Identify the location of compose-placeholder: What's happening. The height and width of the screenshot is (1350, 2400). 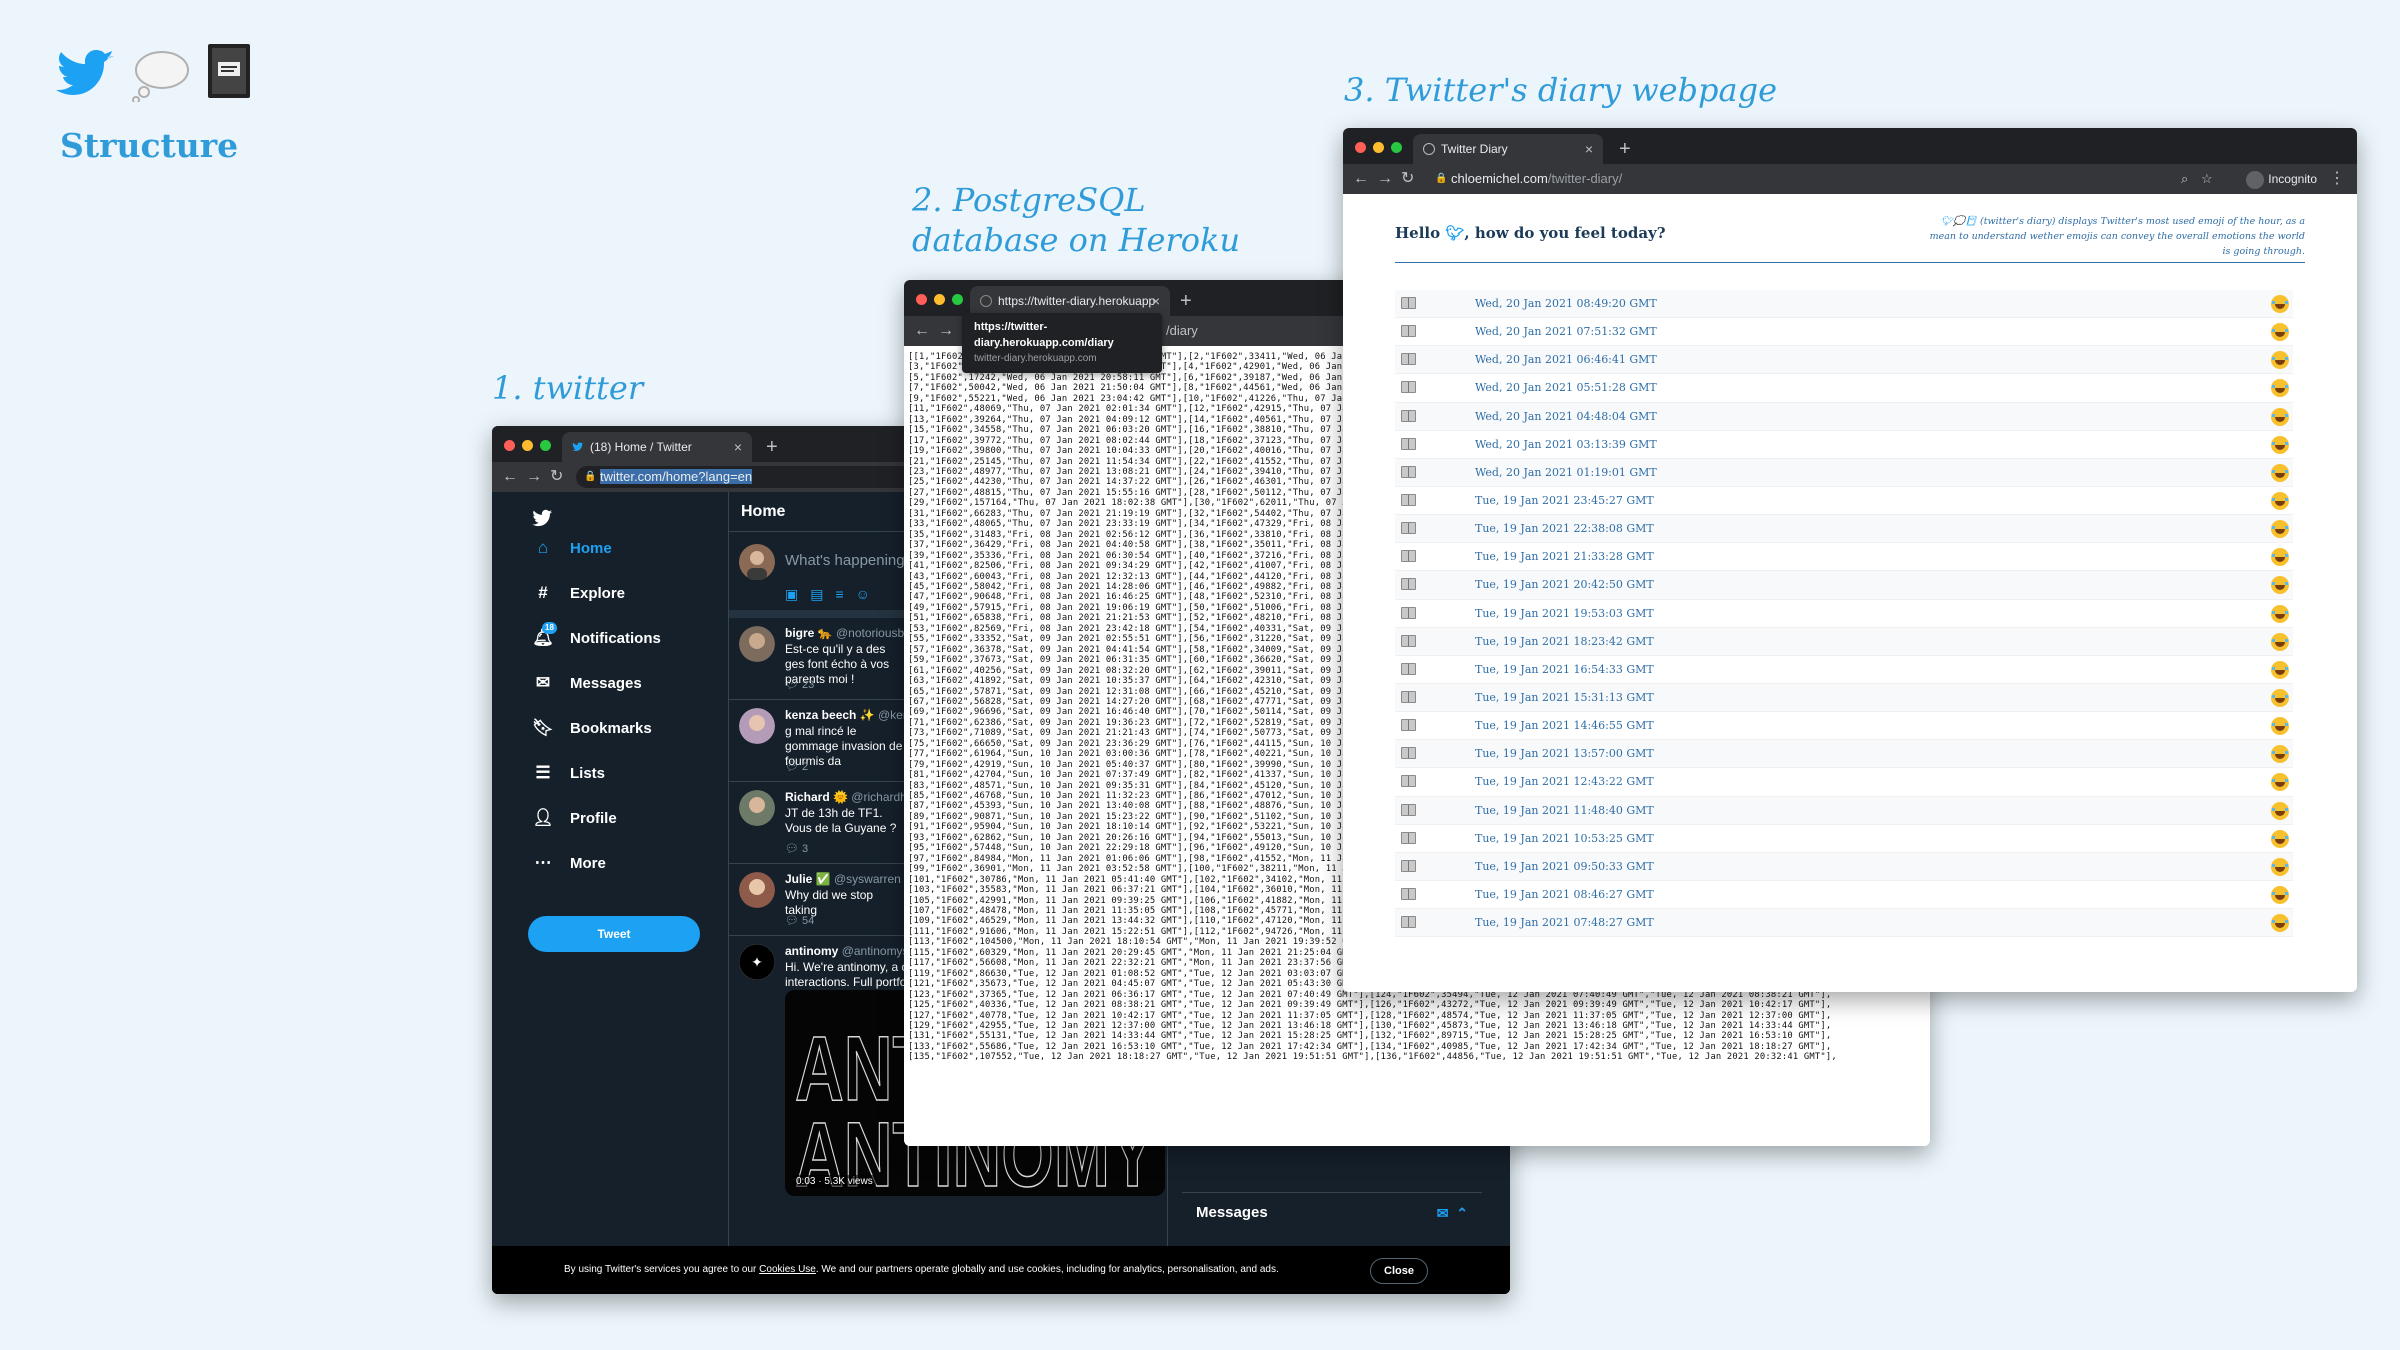
(845, 560).